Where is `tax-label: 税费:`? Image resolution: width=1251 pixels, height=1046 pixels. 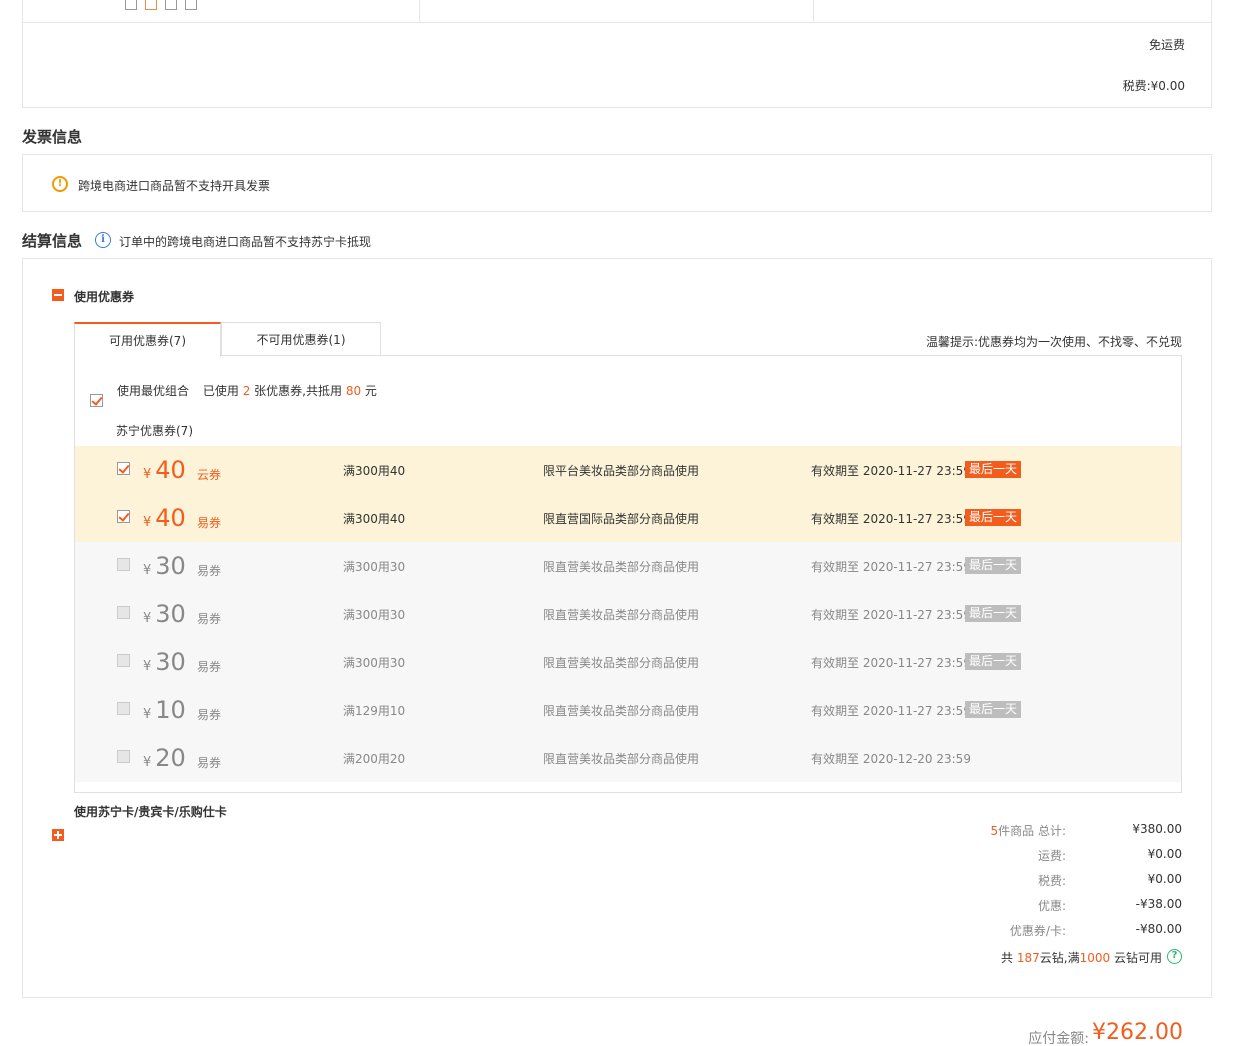
tax-label: 税费: is located at coordinates (1136, 86).